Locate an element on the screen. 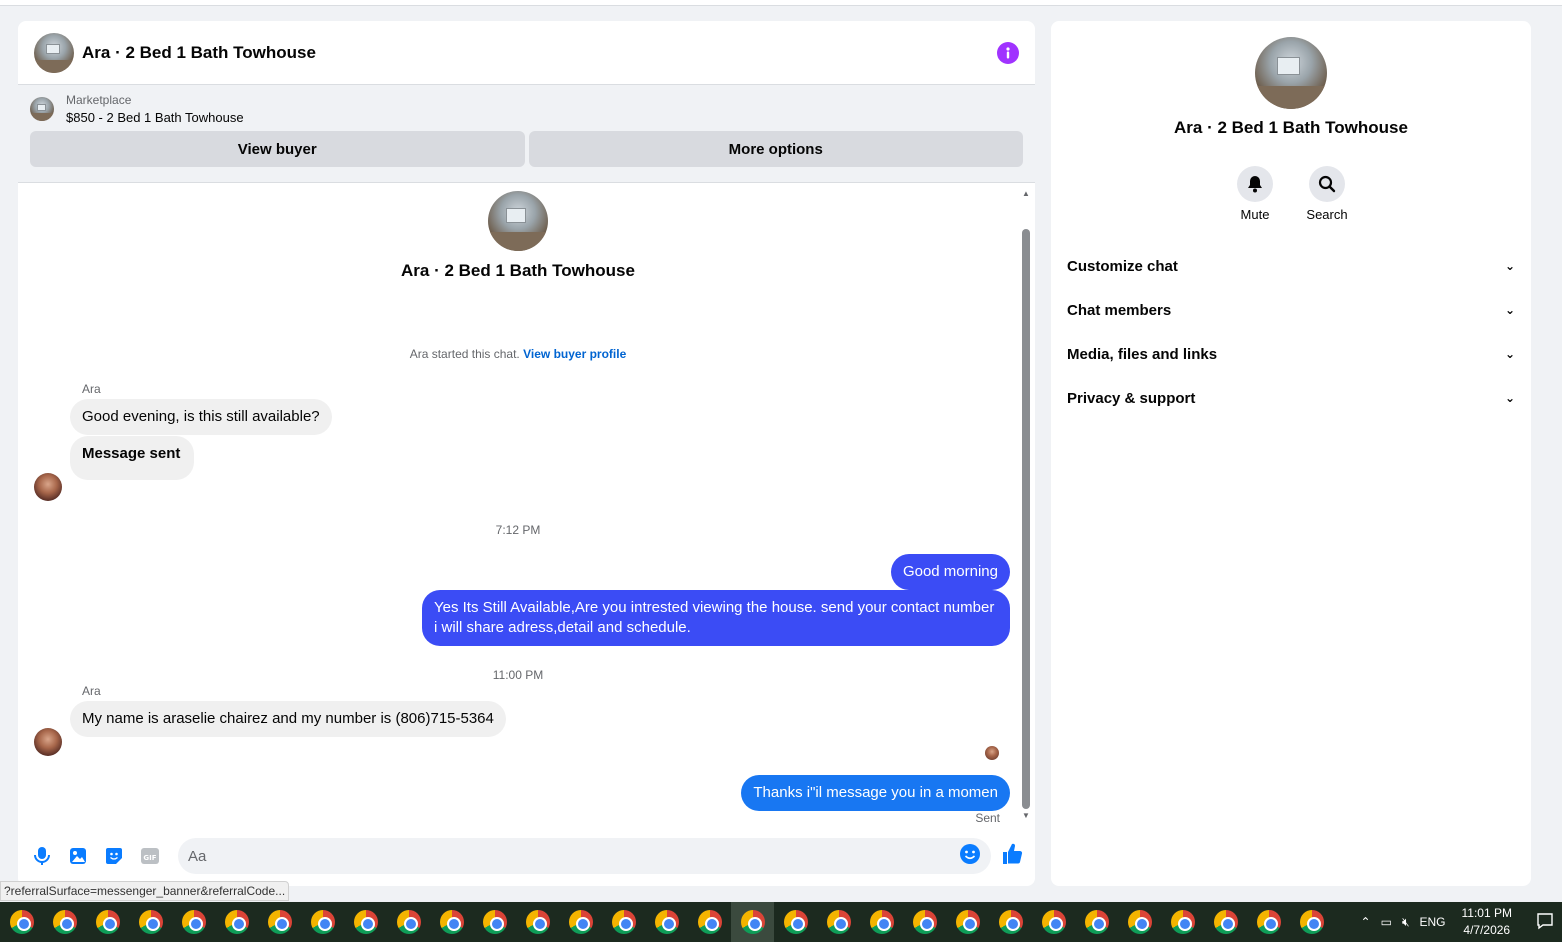 This screenshot has height=942, width=1562. view-buyer-profile-link: View buyer profile is located at coordinates (574, 354).